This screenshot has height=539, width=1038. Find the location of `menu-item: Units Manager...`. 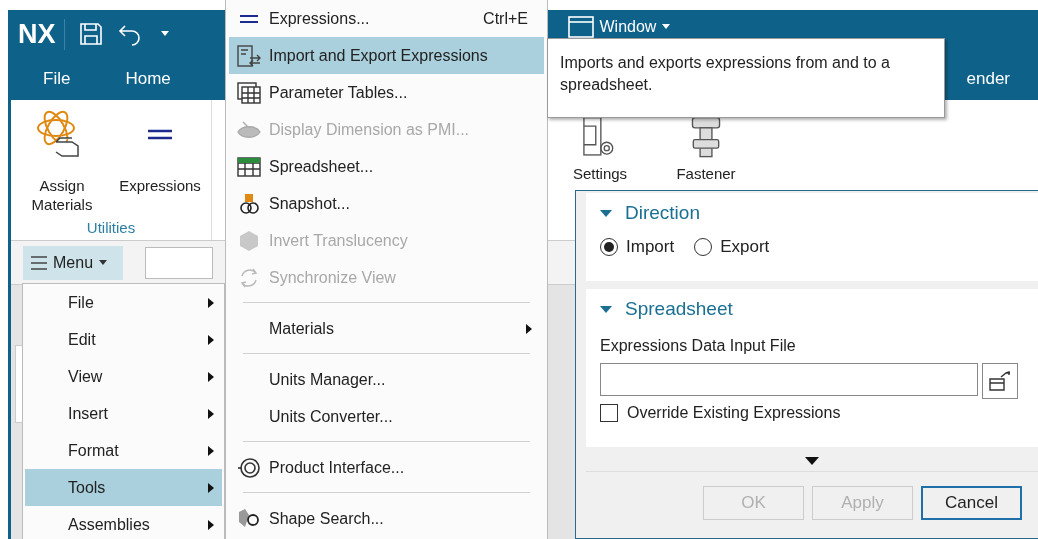

menu-item: Units Manager... is located at coordinates (386, 379).